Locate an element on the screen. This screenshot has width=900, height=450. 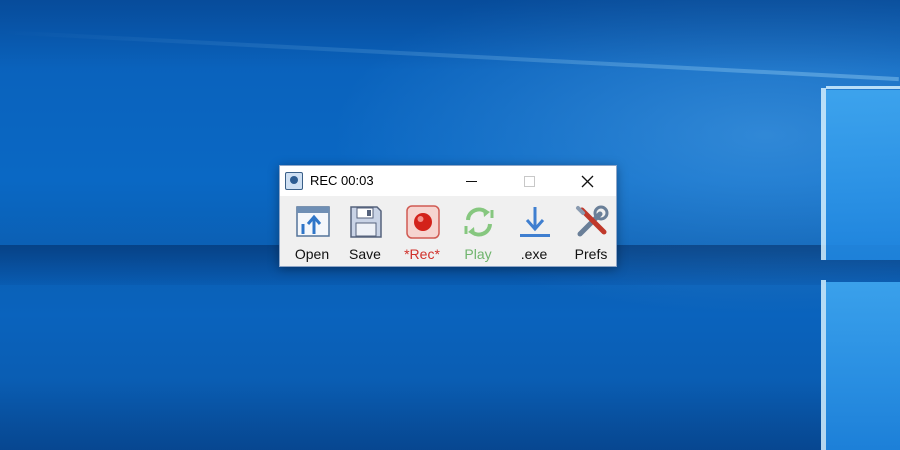
window-title: REC 00:03 is located at coordinates (342, 180).